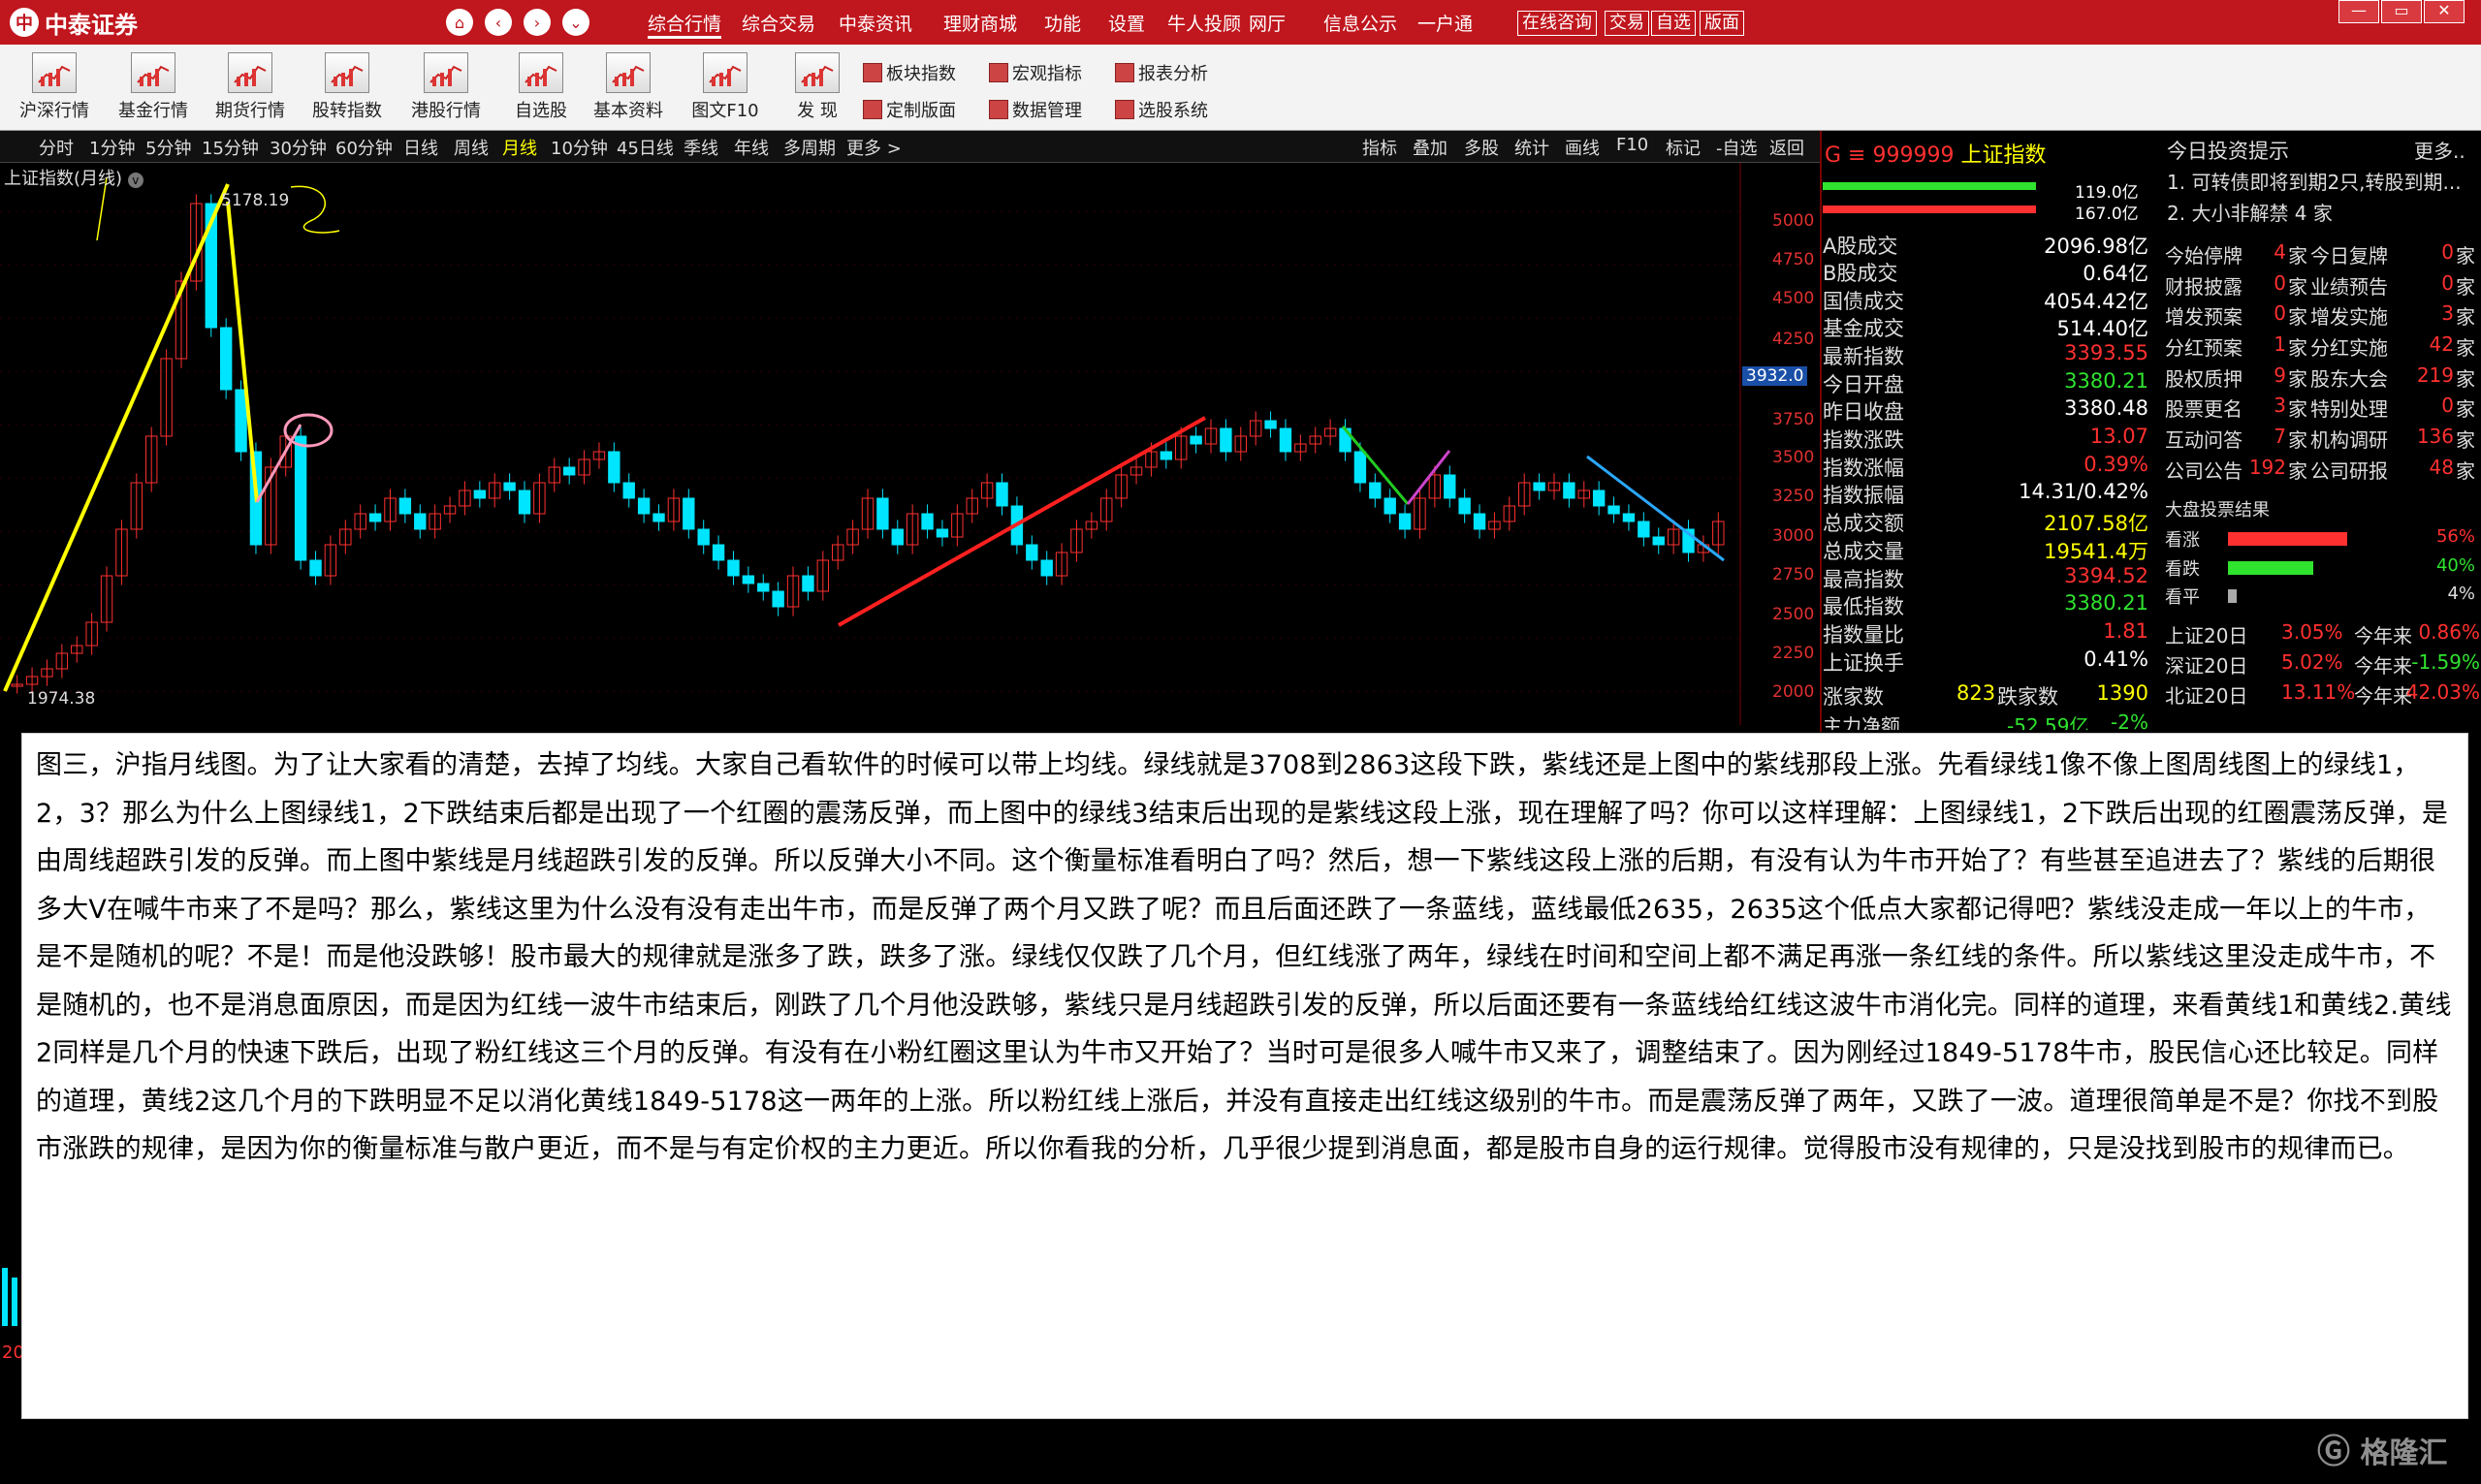 The height and width of the screenshot is (1484, 2481). What do you see at coordinates (576, 23) in the screenshot?
I see `chevron-down-icon: ⌄` at bounding box center [576, 23].